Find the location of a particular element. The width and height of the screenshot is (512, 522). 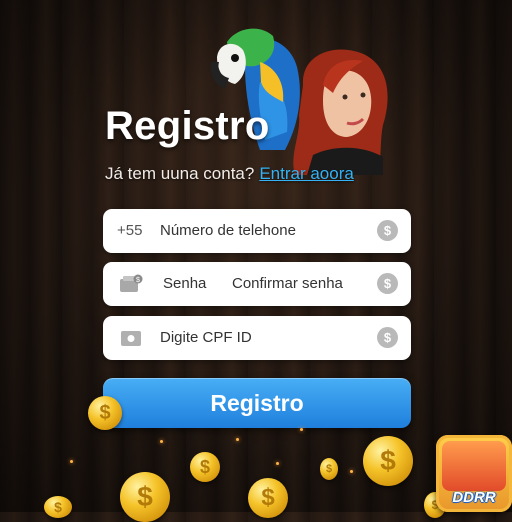

password-field: $ Senha Confirmar senha $ is located at coordinates (257, 284).